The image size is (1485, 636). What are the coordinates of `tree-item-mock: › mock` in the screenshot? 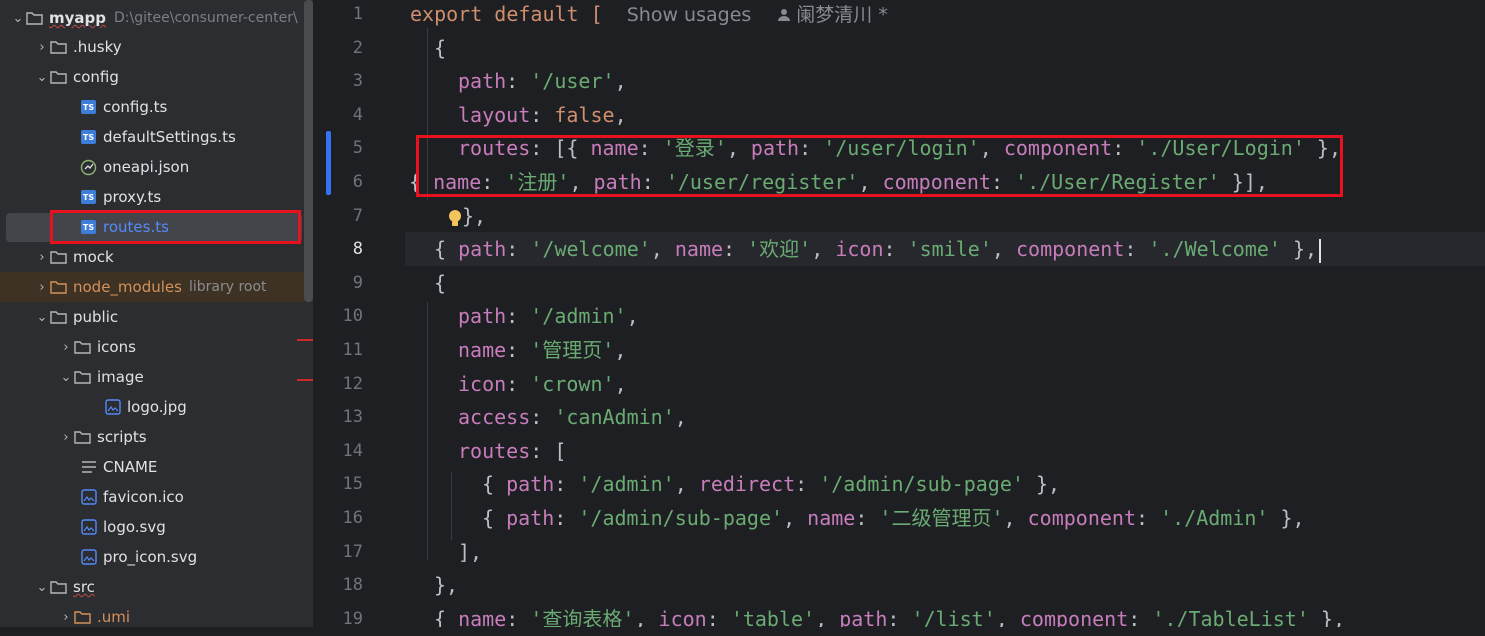 It's located at (152, 257).